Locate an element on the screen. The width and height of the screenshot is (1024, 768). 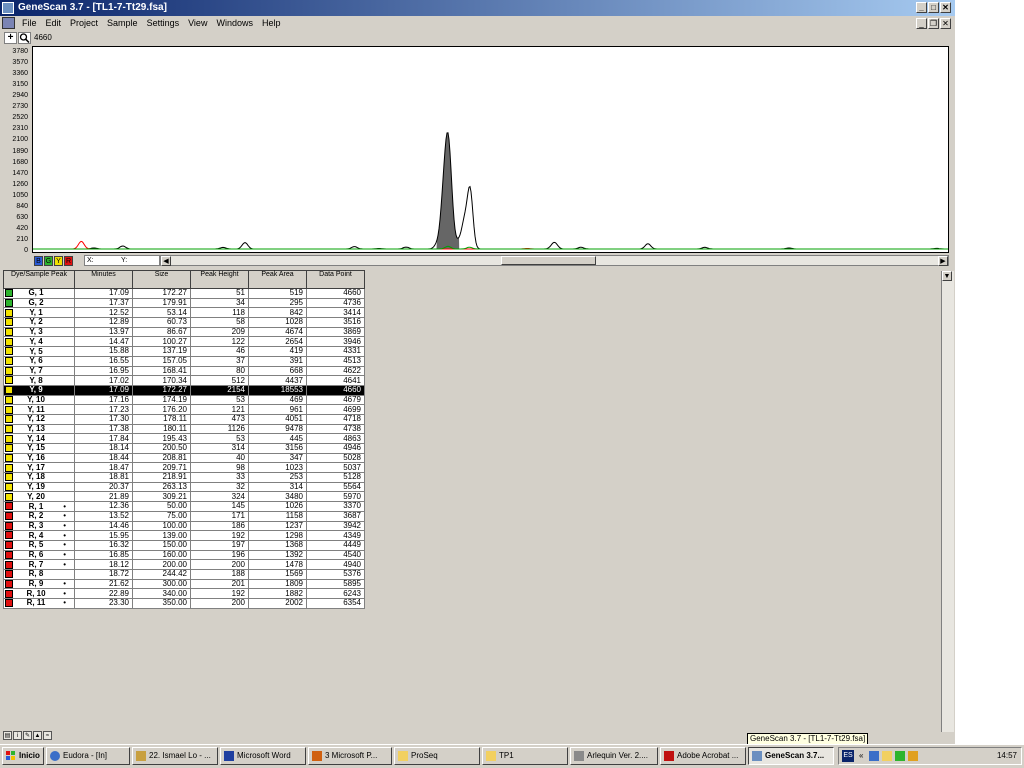
close-button: ✕ is located at coordinates (945, 7).